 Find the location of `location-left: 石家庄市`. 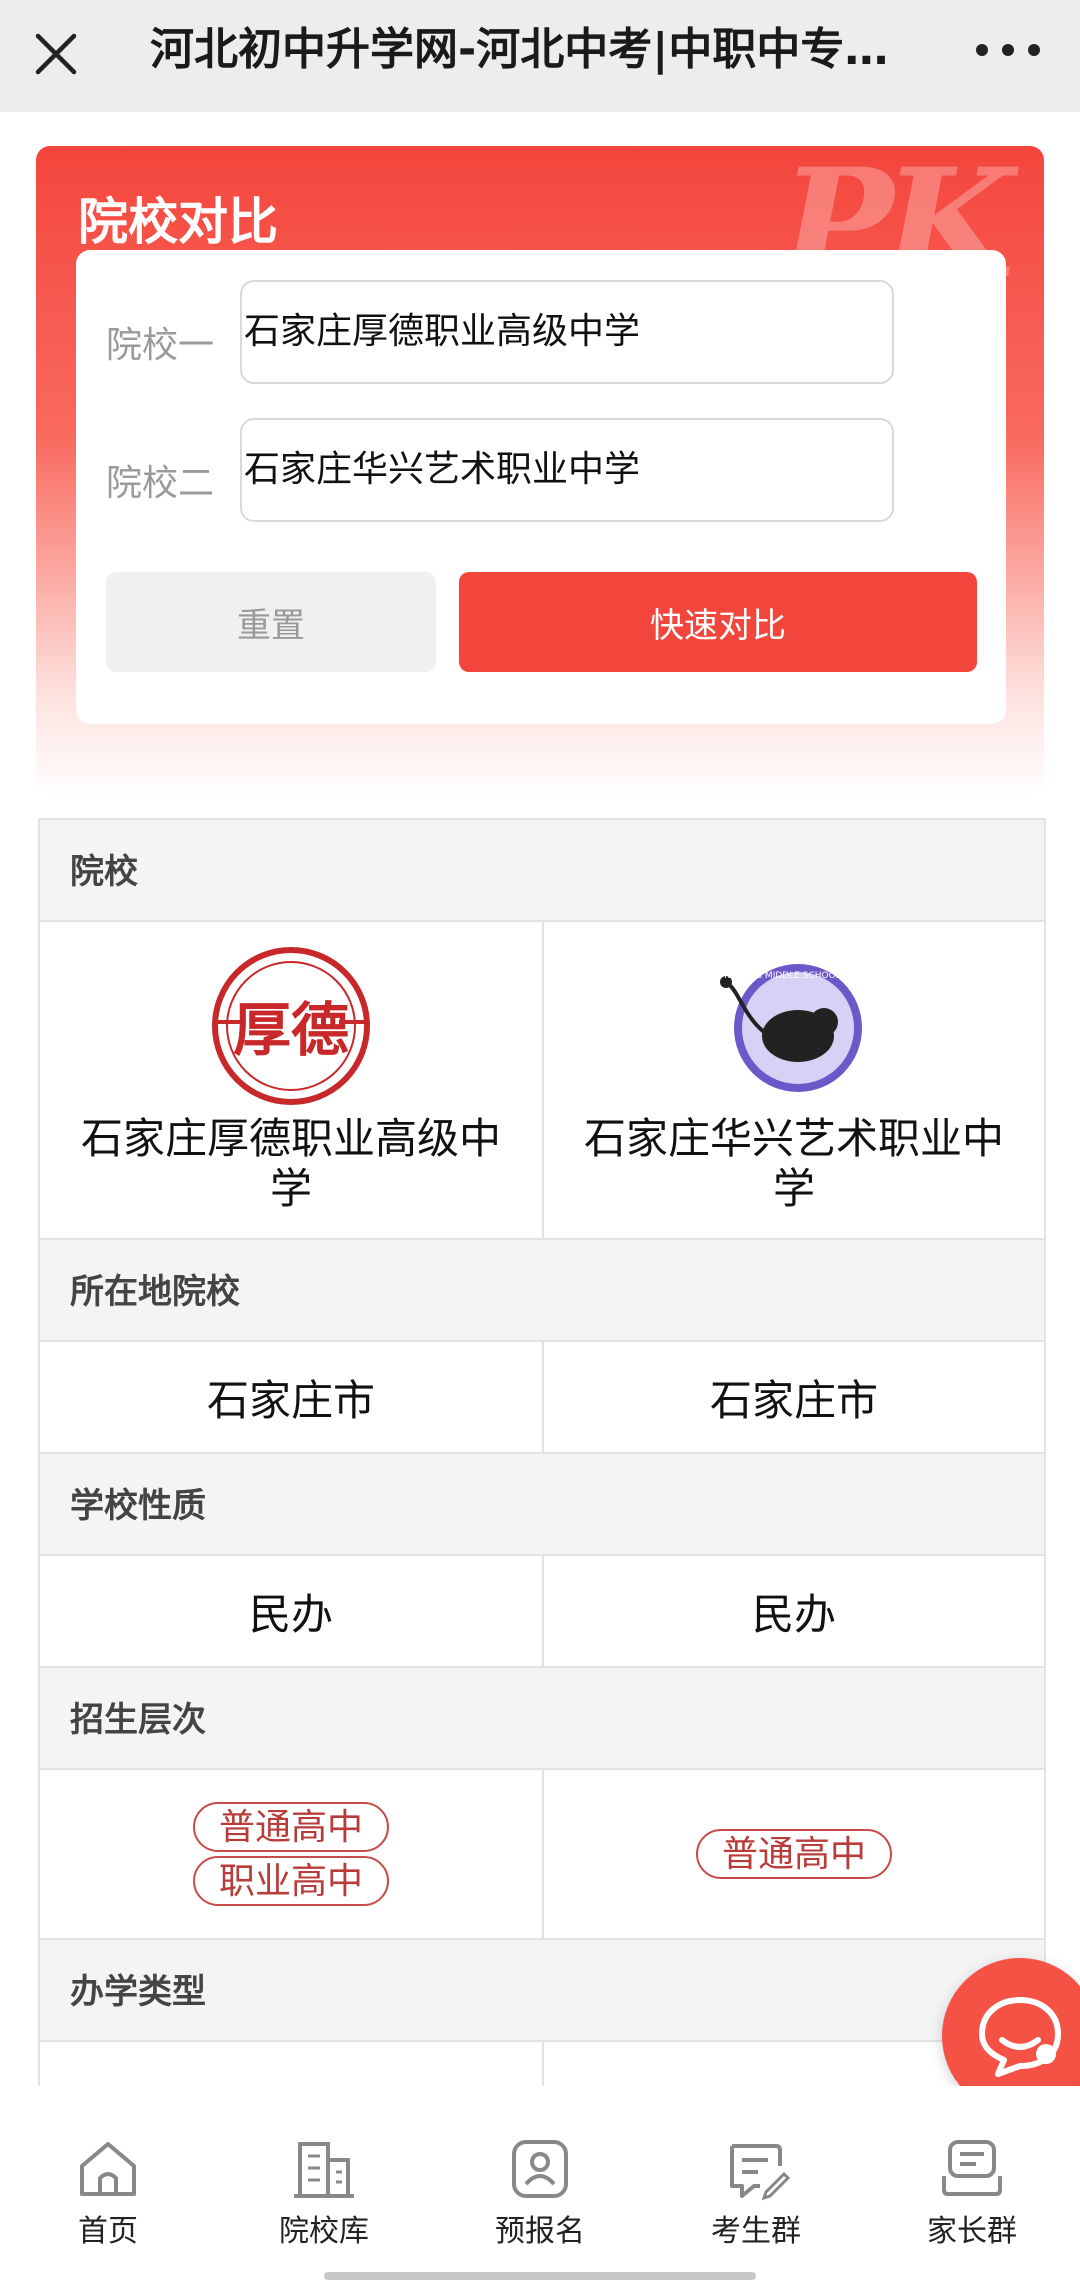

location-left: 石家庄市 is located at coordinates (291, 1397).